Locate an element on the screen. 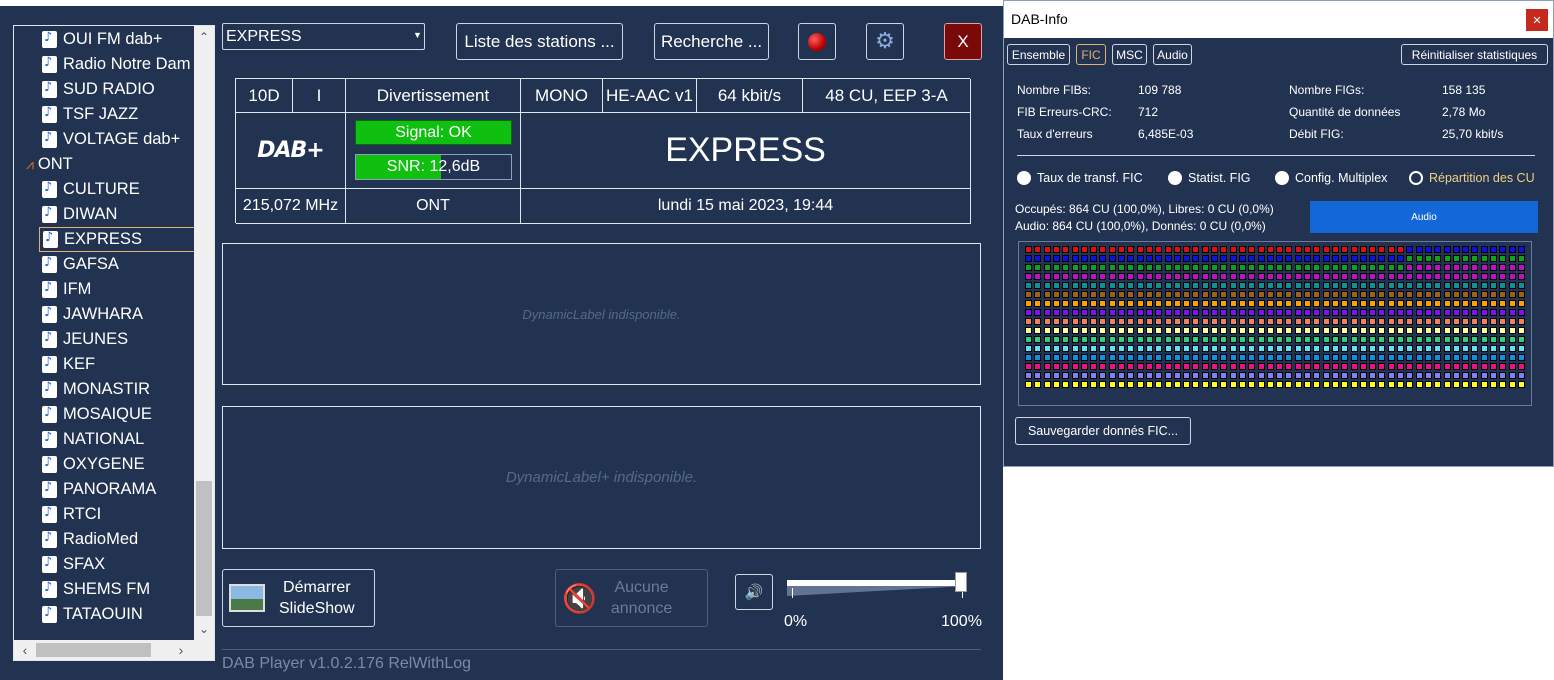 The image size is (1554, 680). tree-station: Radio Notre Dam is located at coordinates (108, 64).